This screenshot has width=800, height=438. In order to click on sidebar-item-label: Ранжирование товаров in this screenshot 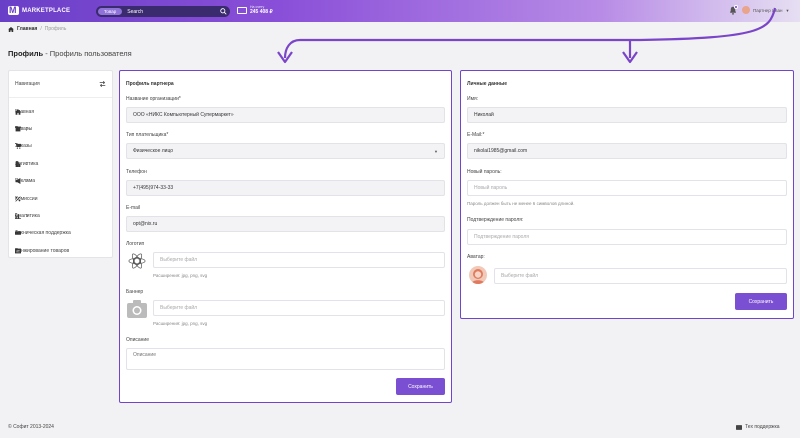, I will do `click(42, 250)`.